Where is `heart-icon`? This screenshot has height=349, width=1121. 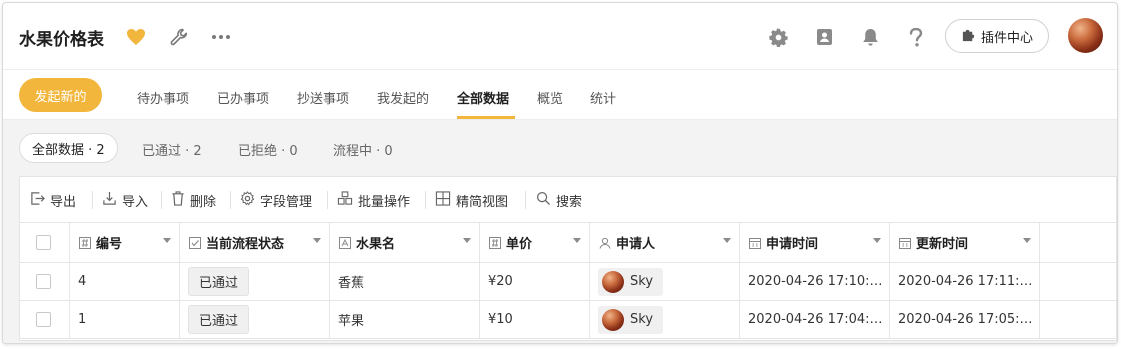 heart-icon is located at coordinates (136, 37).